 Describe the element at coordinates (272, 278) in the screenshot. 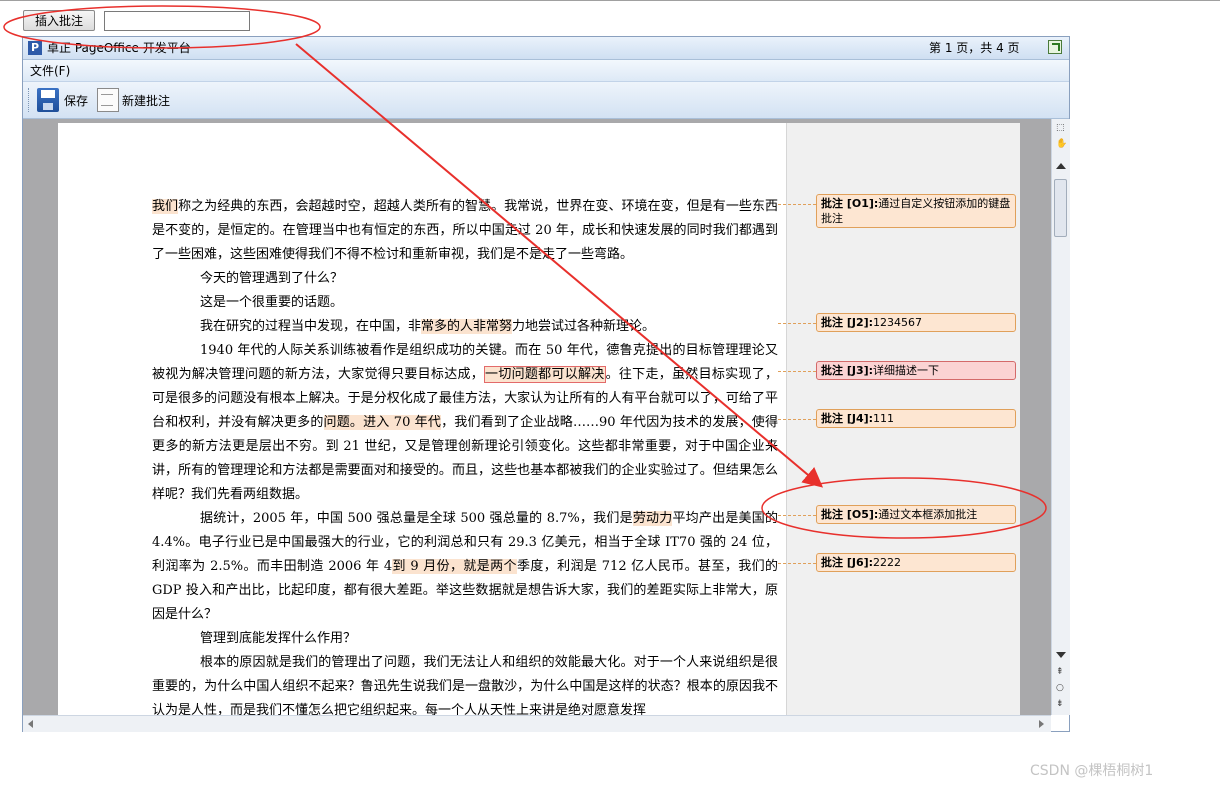

I see `text-run: 今天的管理遇到了什么？` at that location.